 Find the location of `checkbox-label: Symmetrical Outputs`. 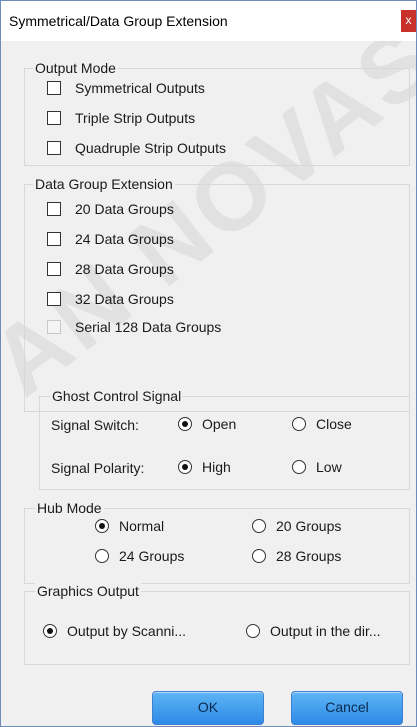

checkbox-label: Symmetrical Outputs is located at coordinates (140, 88).